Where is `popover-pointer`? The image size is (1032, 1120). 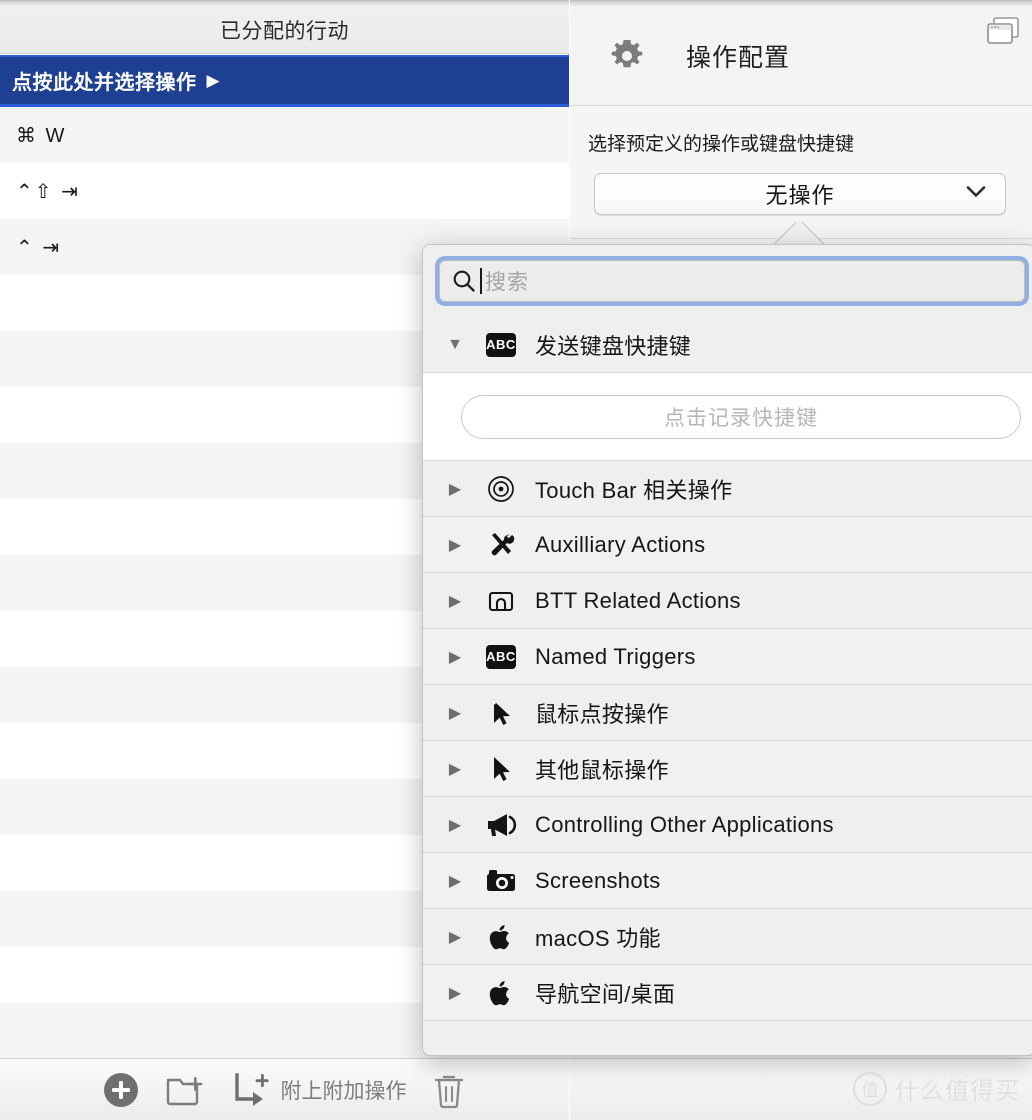 popover-pointer is located at coordinates (800, 233).